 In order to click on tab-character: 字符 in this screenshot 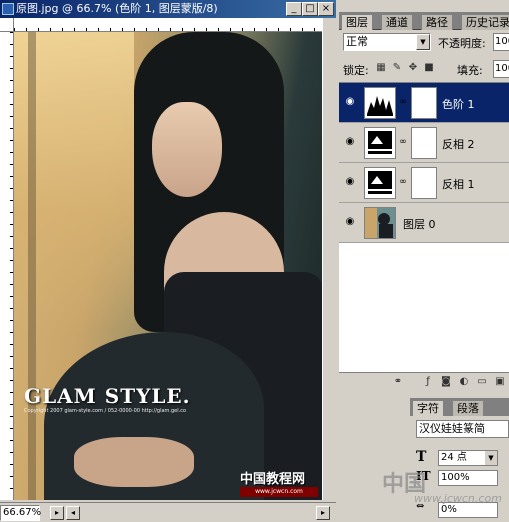, I will do `click(428, 408)`.